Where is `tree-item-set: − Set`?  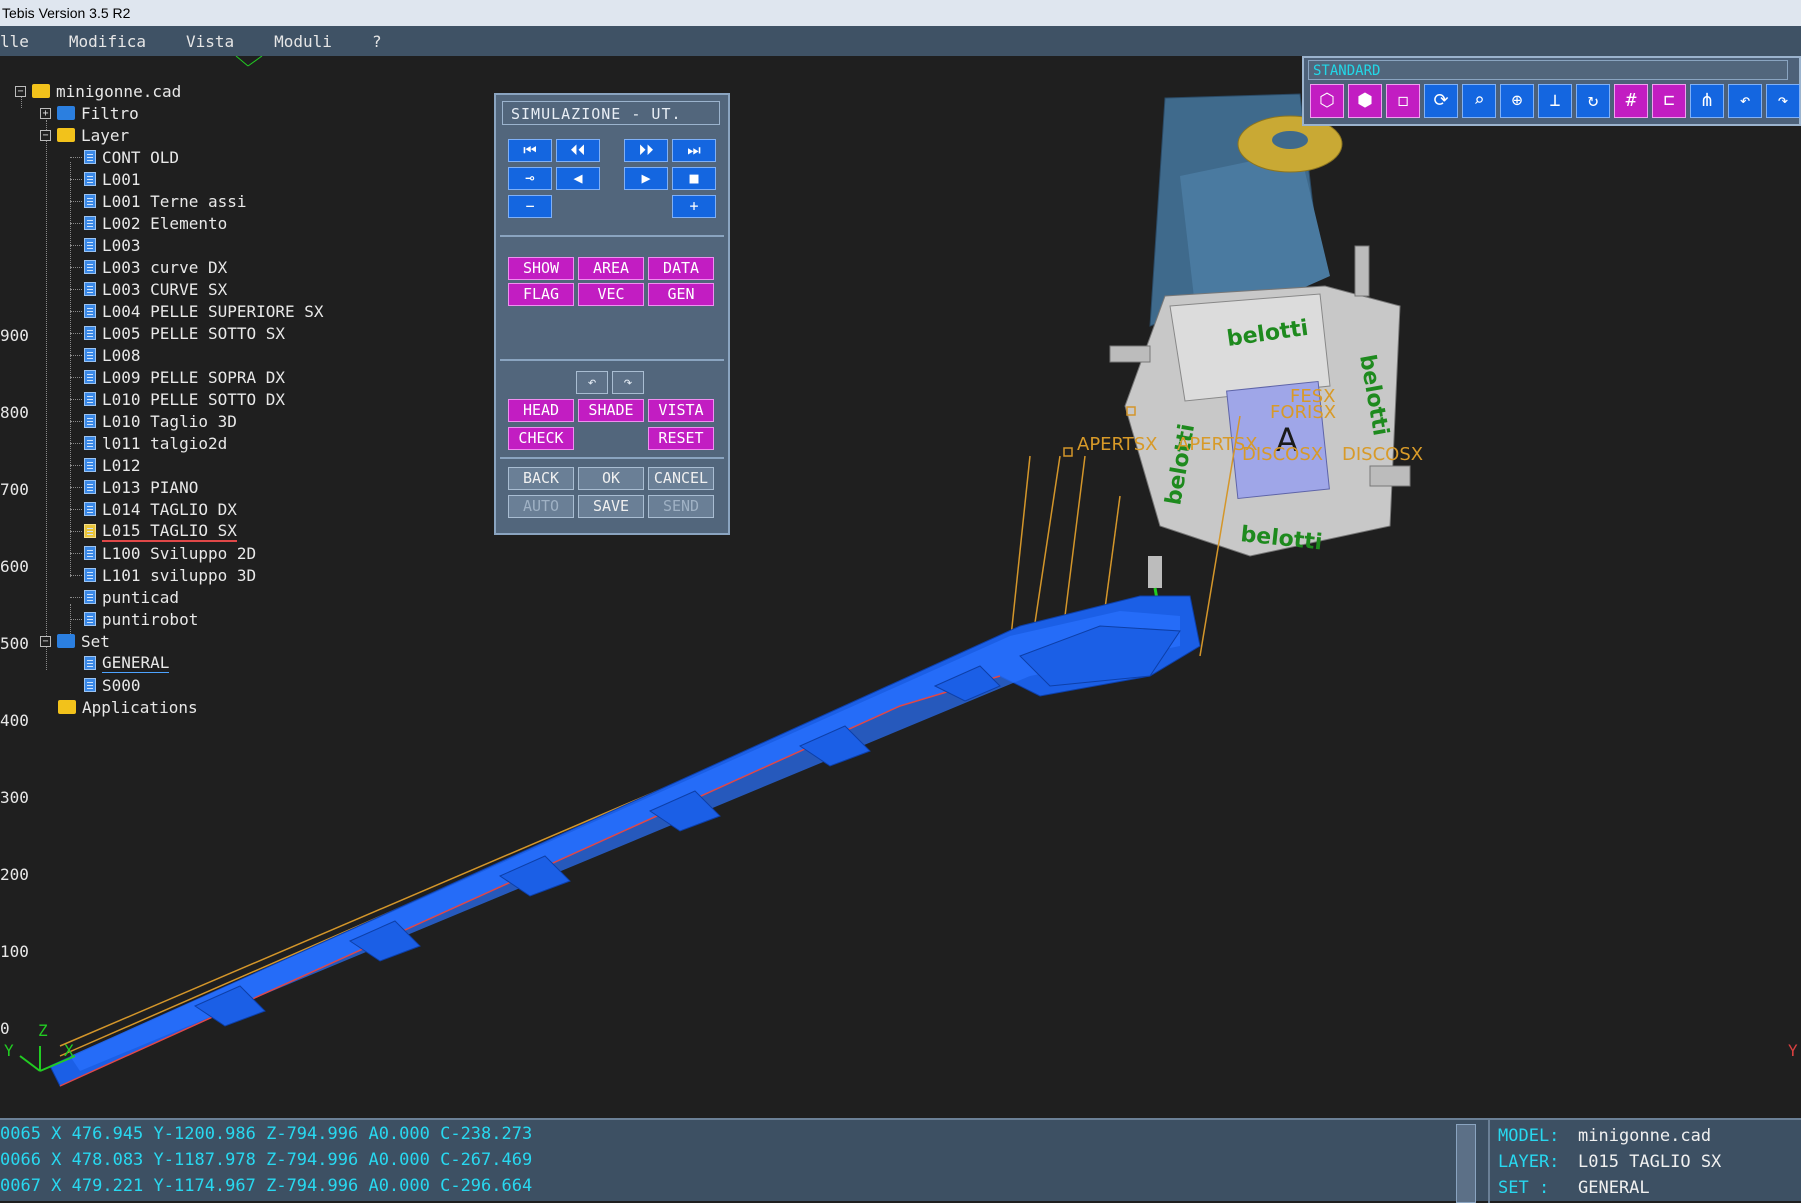 tree-item-set: − Set is located at coordinates (75, 641).